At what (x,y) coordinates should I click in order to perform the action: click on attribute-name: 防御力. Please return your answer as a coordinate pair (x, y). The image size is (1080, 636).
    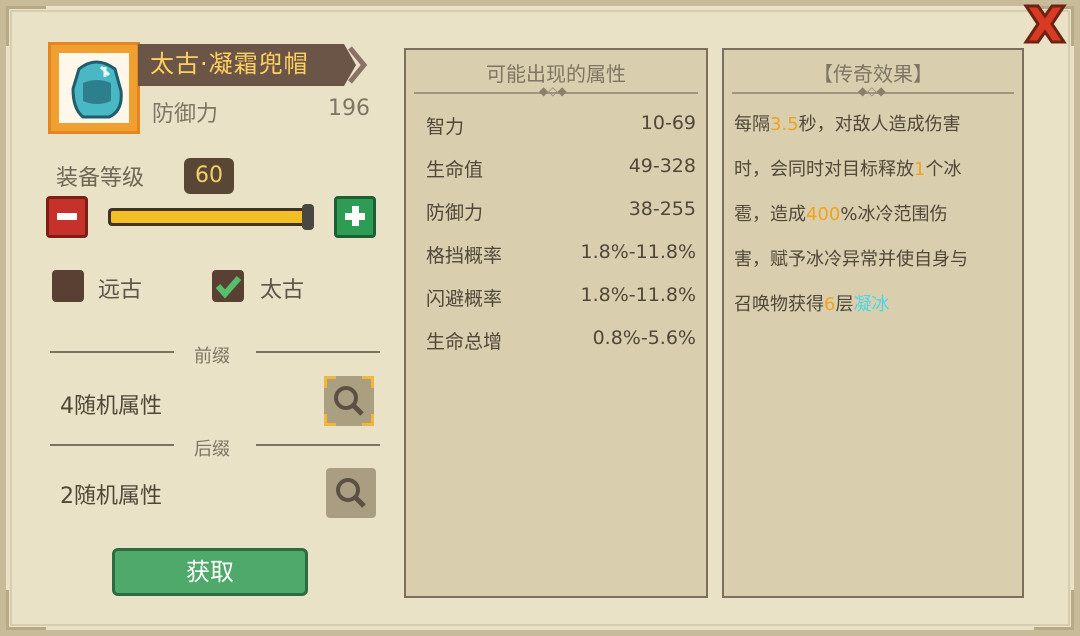
    Looking at the image, I should click on (455, 213).